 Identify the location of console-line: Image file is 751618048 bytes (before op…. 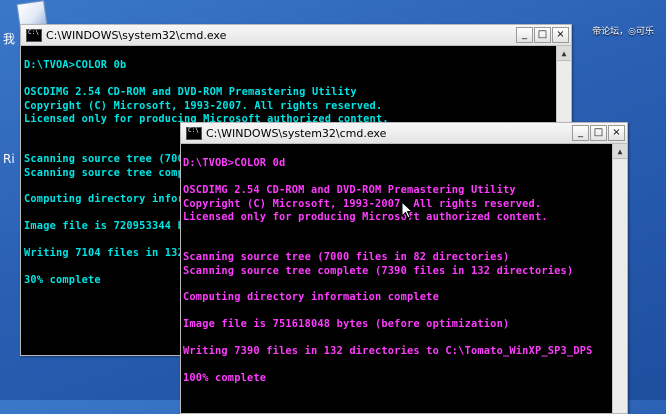
(346, 324).